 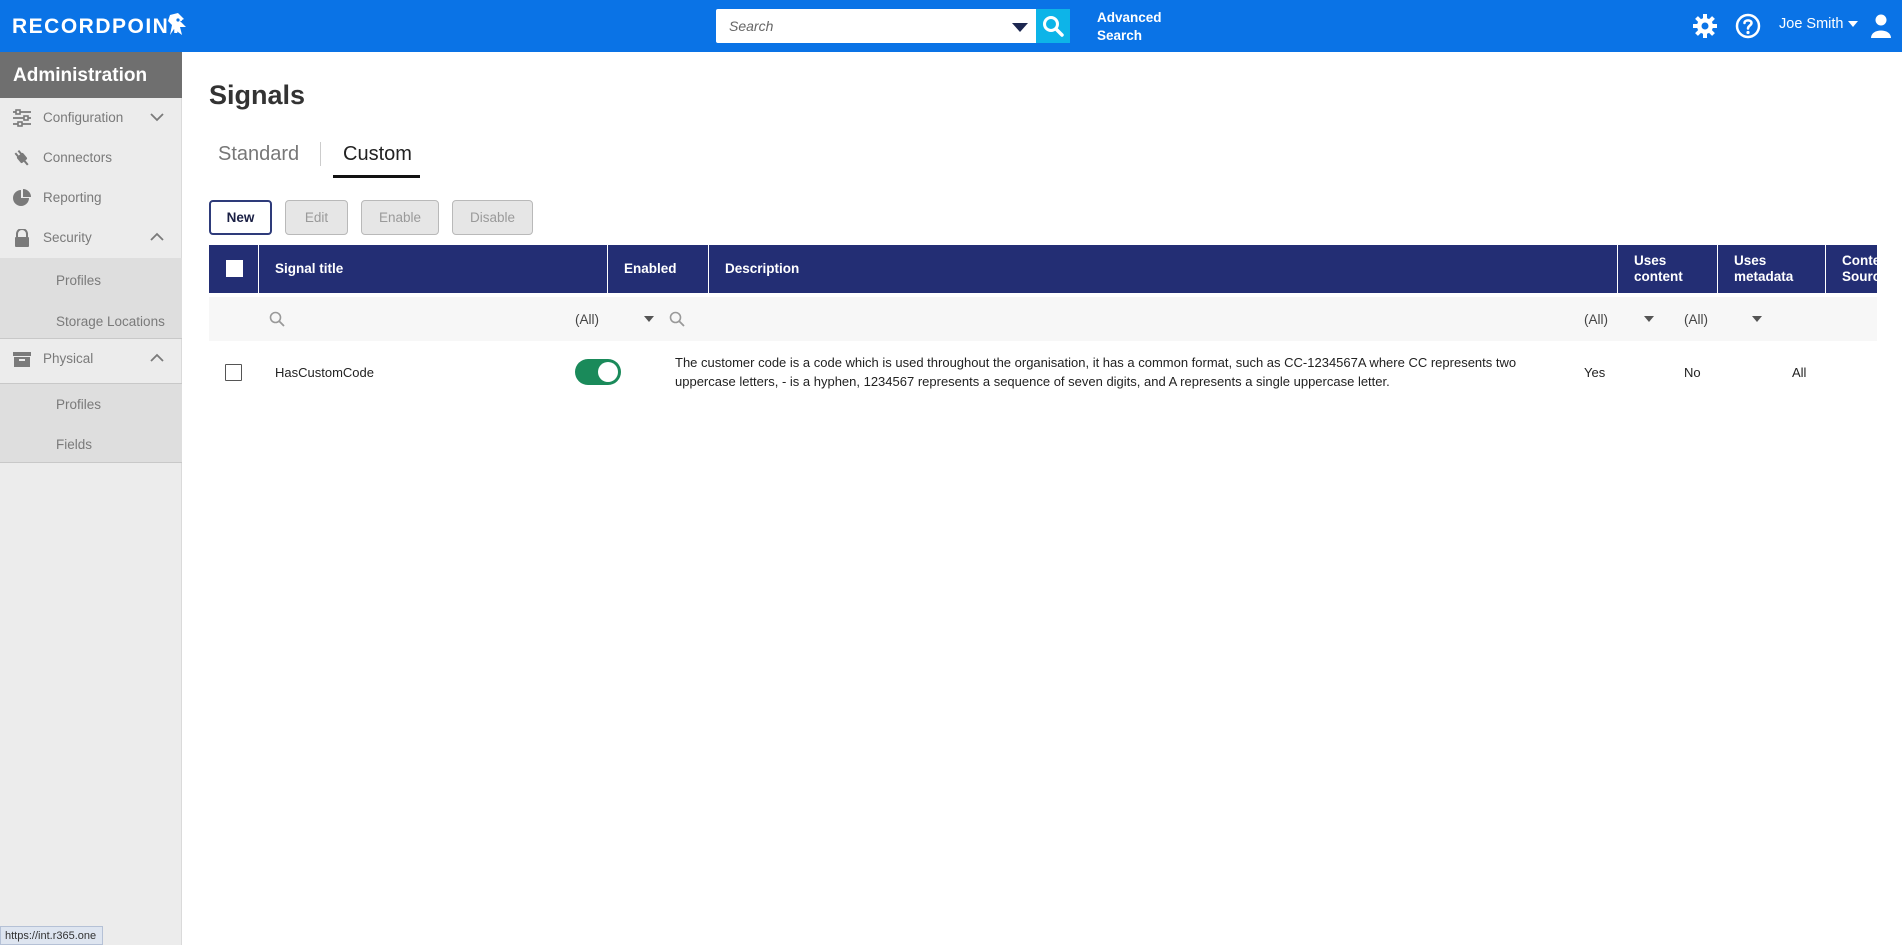 I want to click on lock-icon, so click(x=22, y=238).